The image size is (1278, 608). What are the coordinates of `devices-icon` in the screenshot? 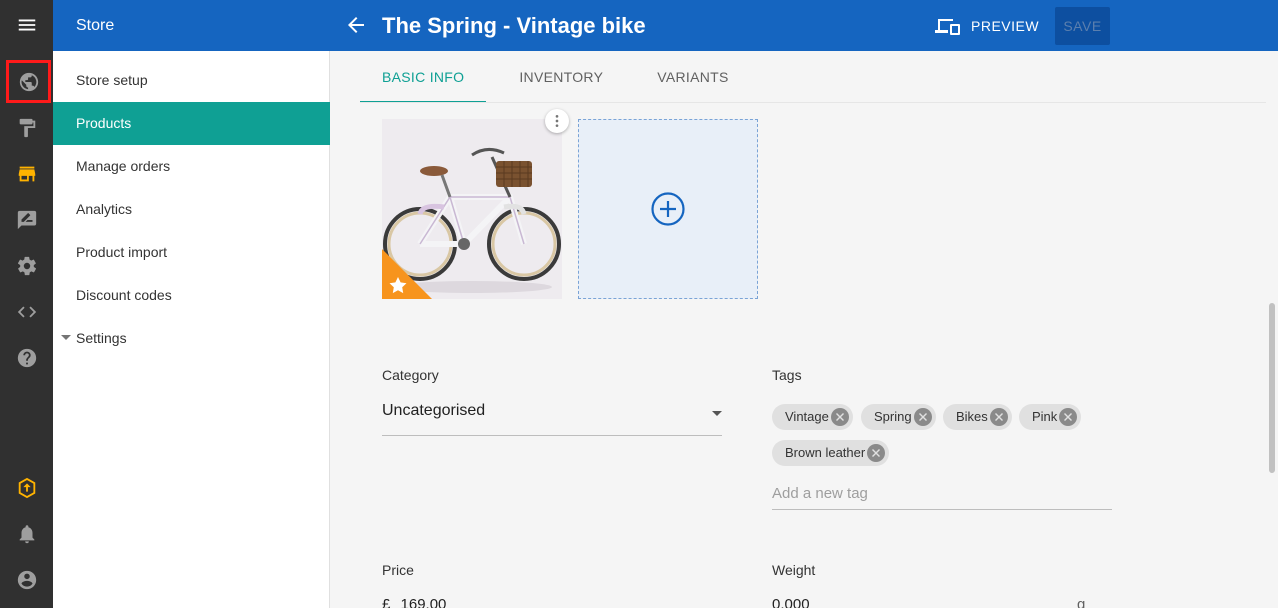 It's located at (947, 27).